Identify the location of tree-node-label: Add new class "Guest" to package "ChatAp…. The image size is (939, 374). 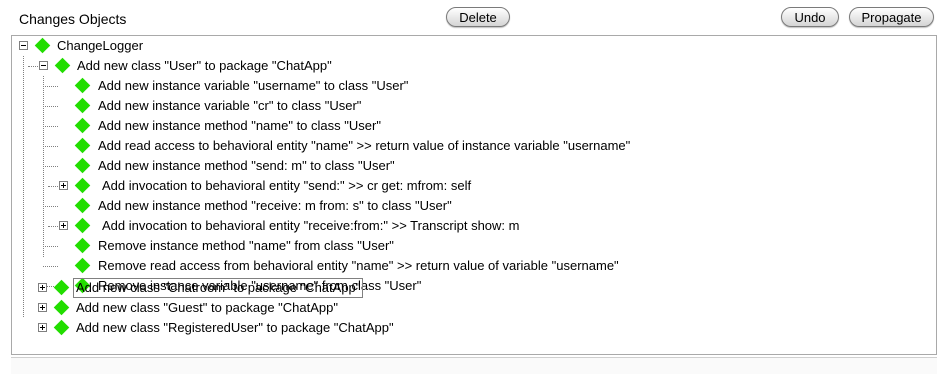
(207, 307).